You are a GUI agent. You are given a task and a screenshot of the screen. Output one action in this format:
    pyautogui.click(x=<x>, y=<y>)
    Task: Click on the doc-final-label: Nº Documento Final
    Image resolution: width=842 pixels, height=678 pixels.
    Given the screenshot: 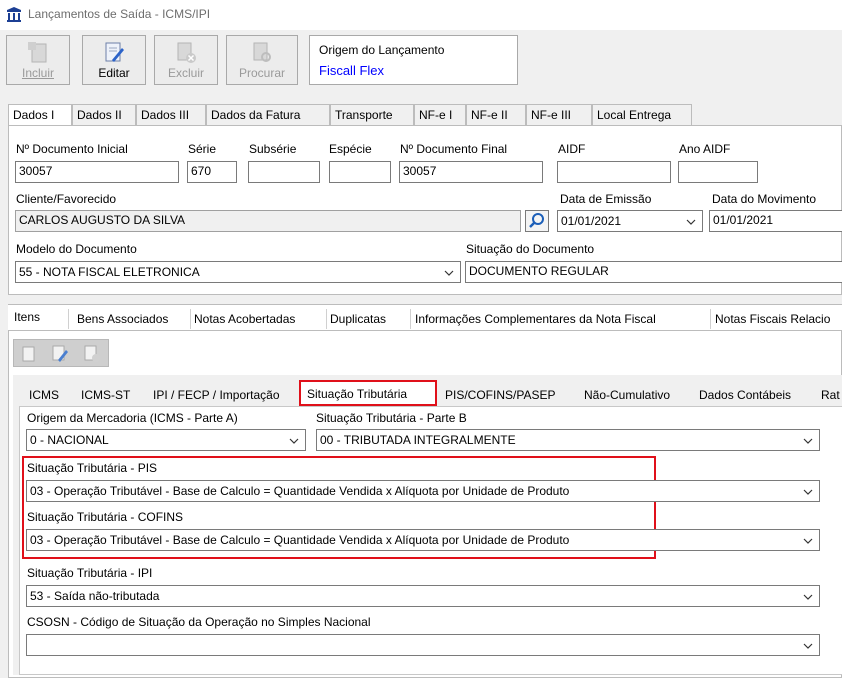 What is the action you would take?
    pyautogui.click(x=454, y=149)
    